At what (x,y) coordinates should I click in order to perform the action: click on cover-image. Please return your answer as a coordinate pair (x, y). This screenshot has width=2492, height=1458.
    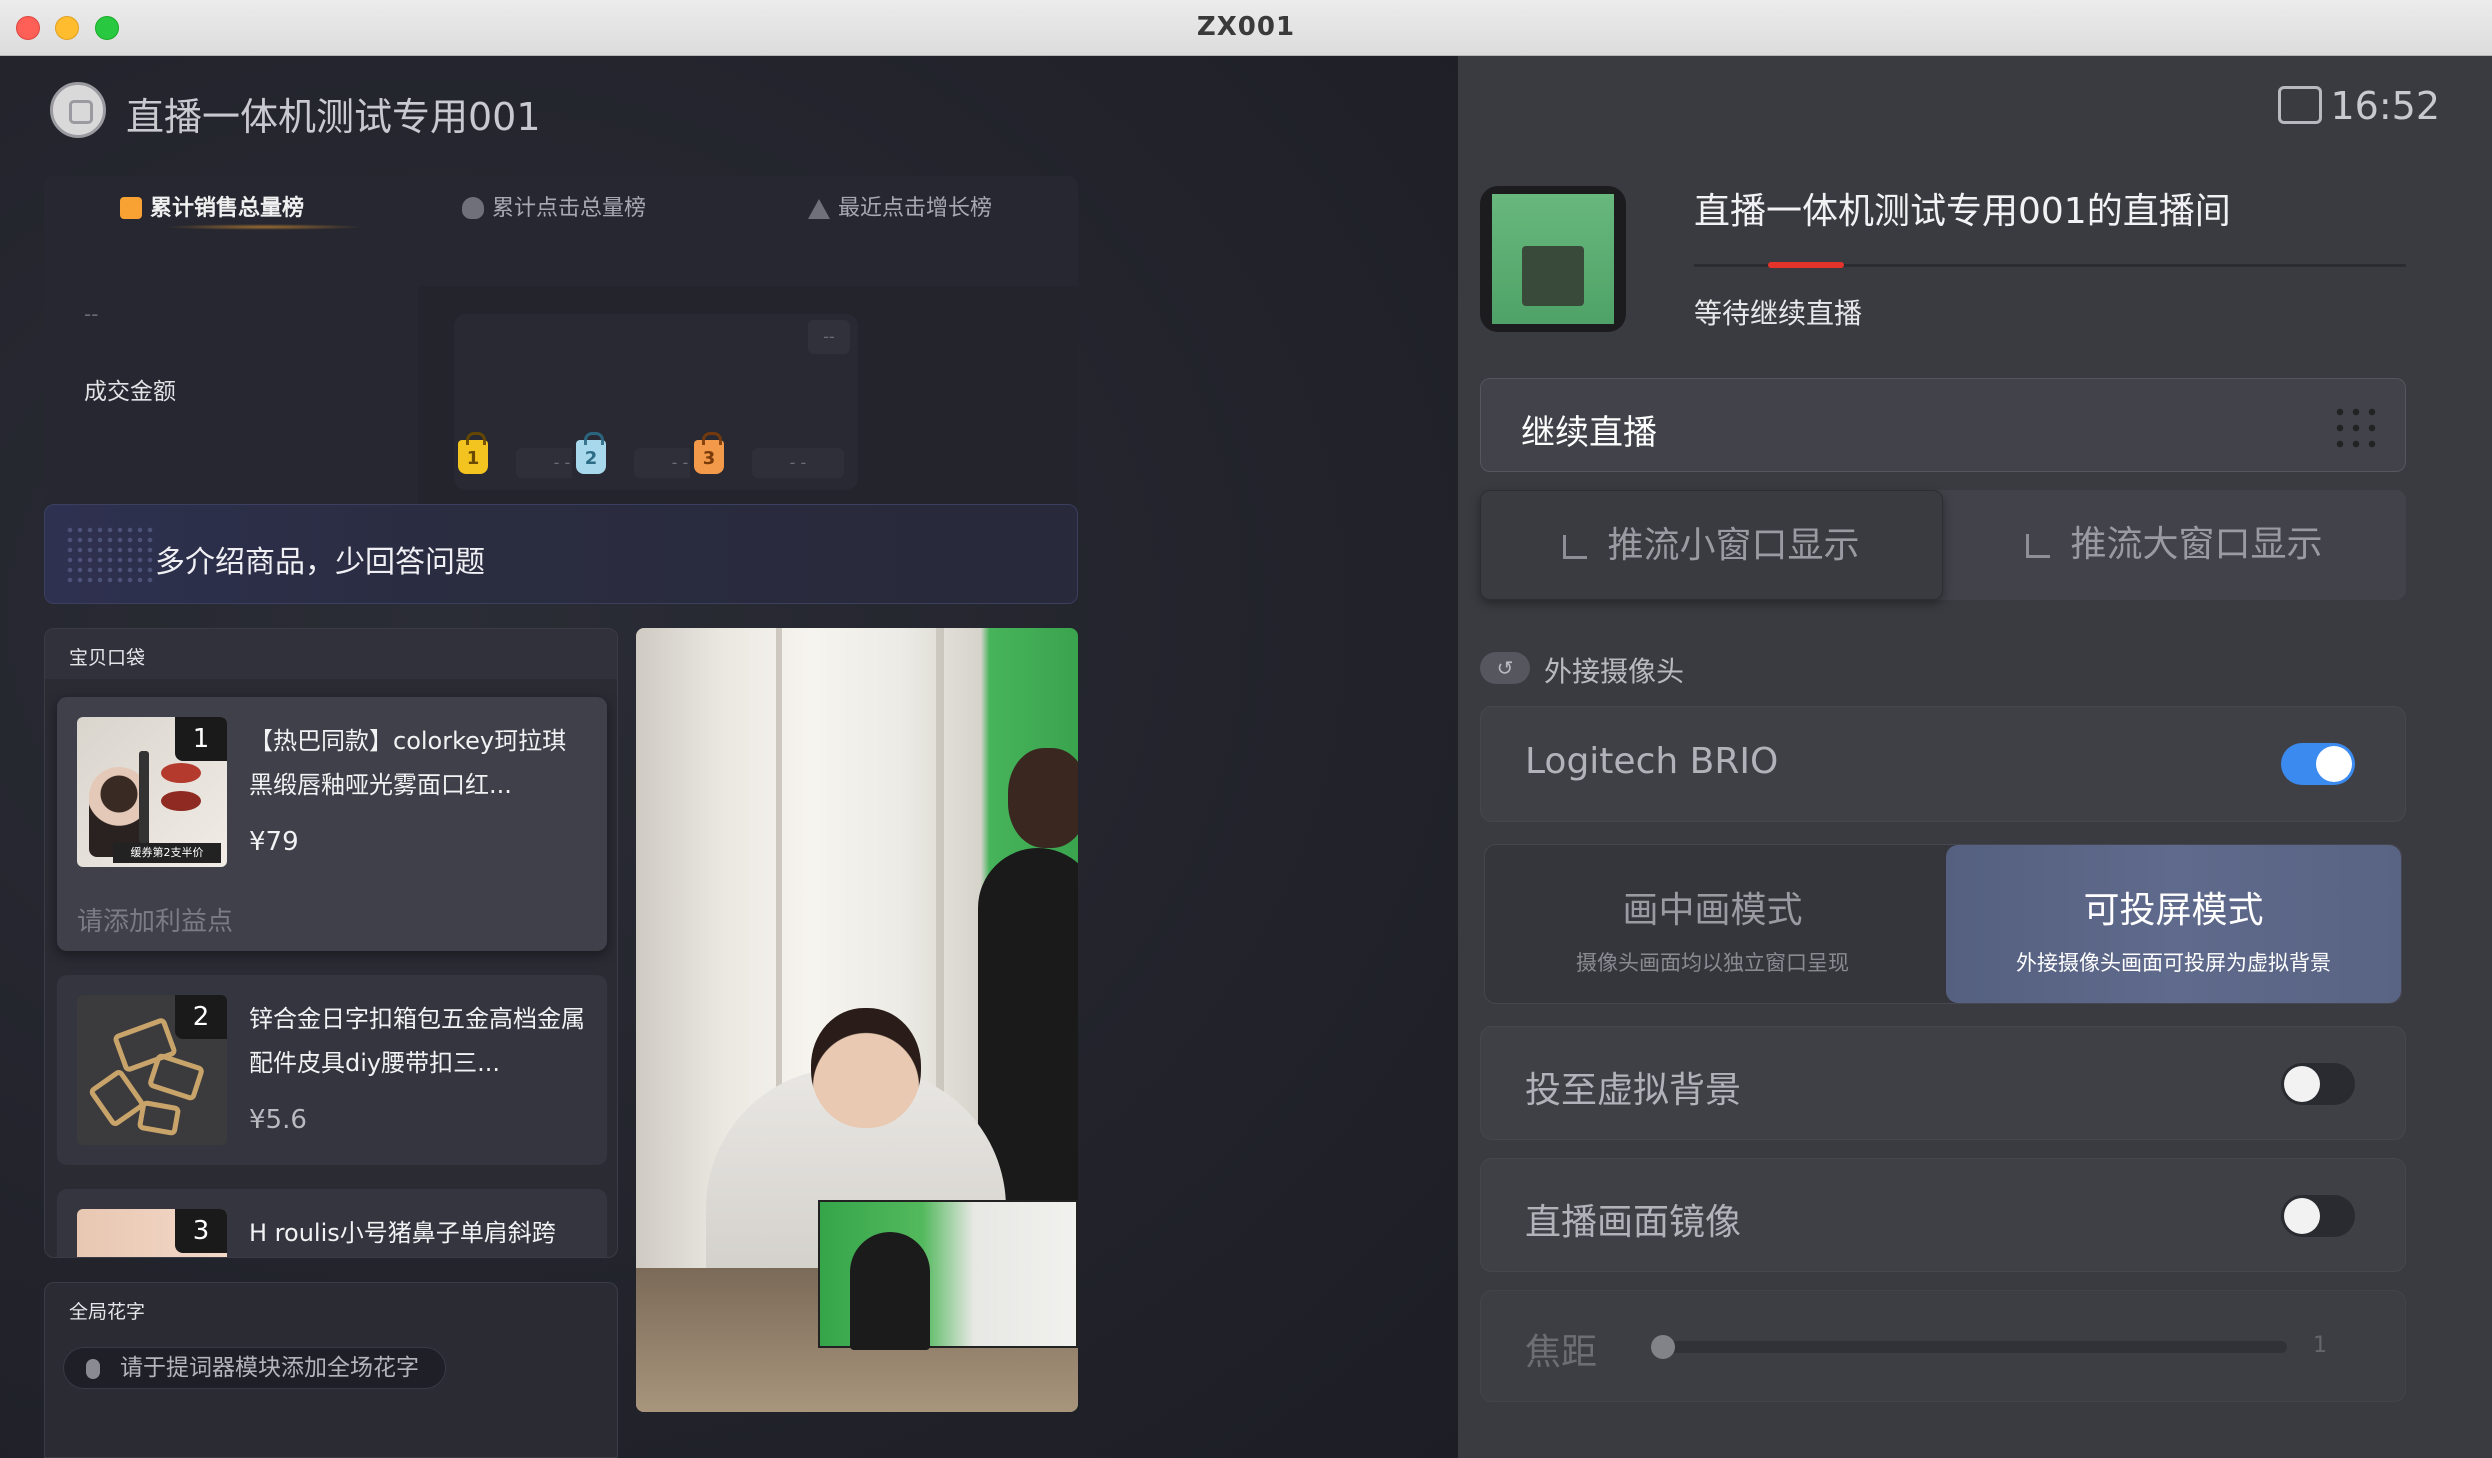
    Looking at the image, I should click on (1553, 259).